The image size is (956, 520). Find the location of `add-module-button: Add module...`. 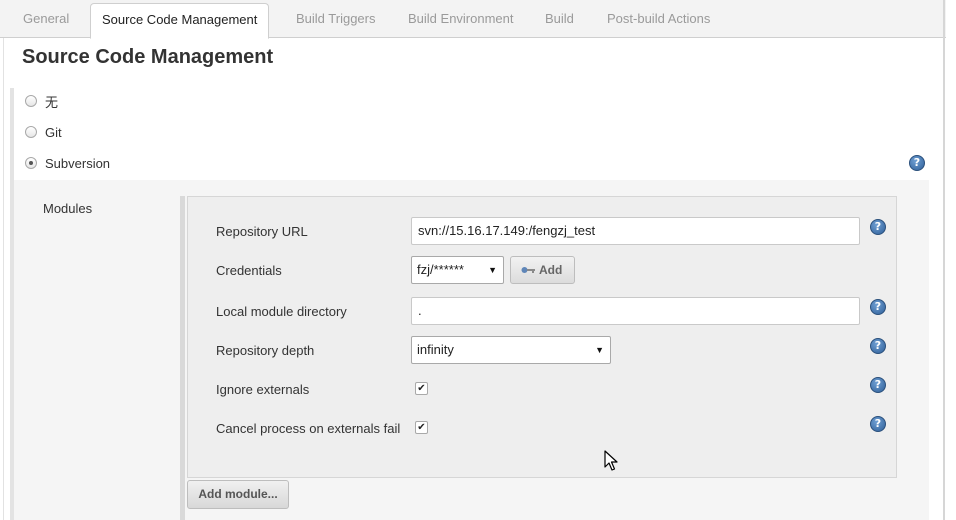

add-module-button: Add module... is located at coordinates (238, 494).